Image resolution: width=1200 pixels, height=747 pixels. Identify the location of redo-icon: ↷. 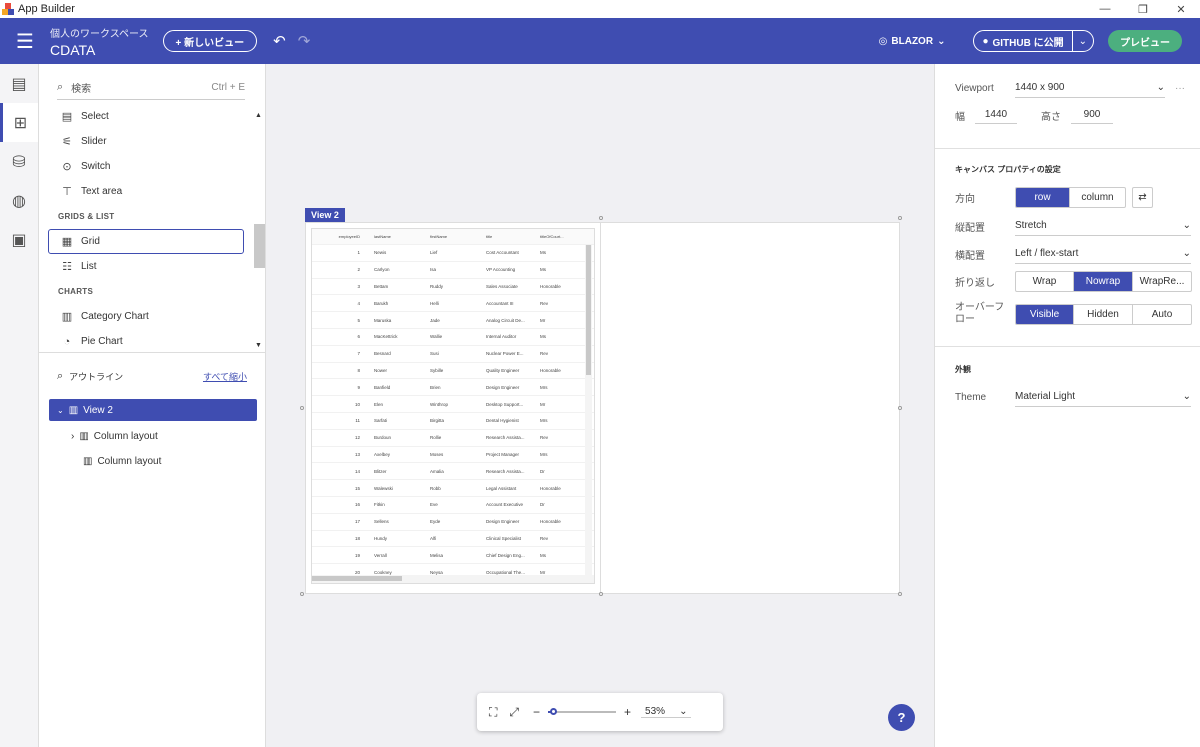
(304, 41).